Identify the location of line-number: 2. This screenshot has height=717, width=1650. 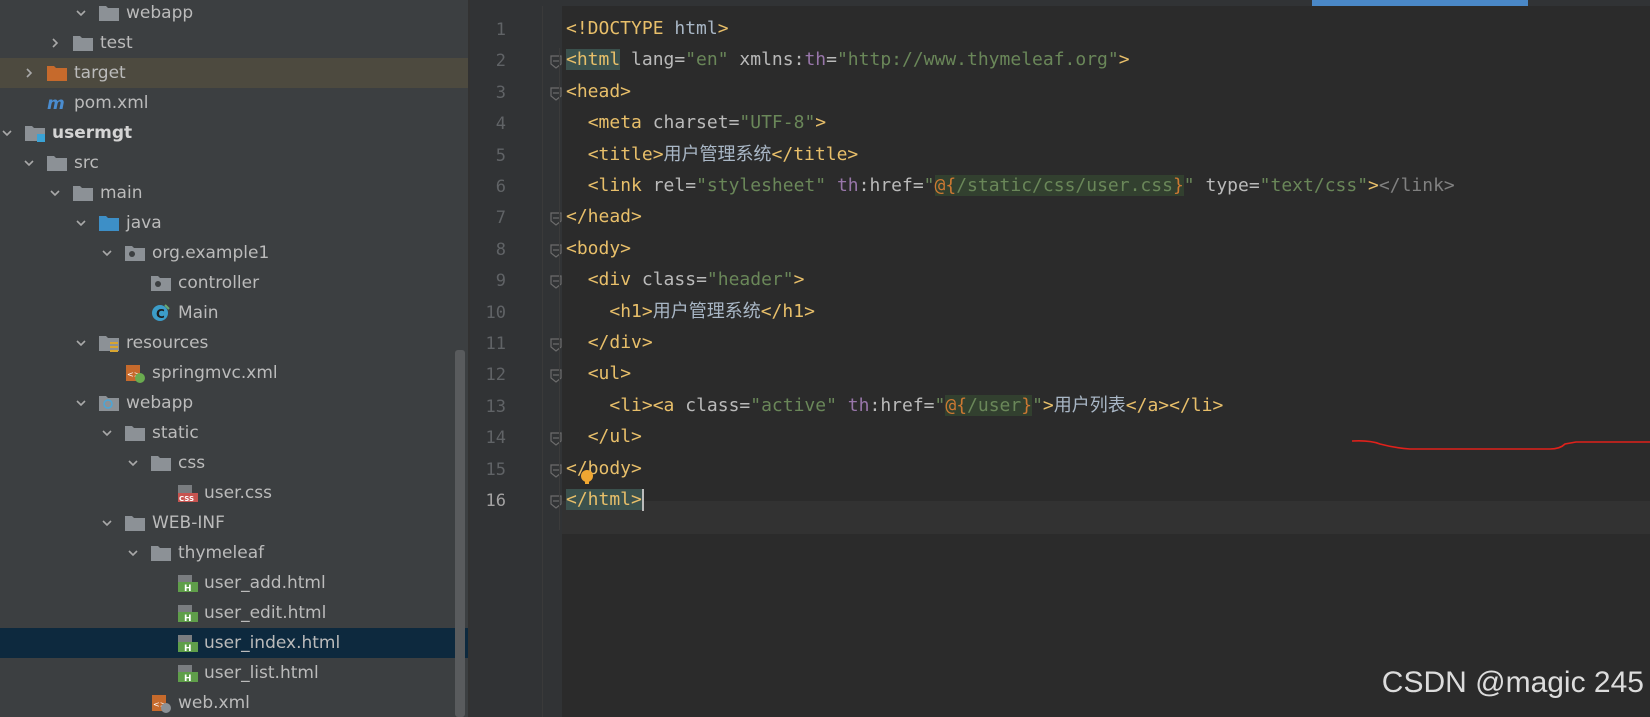
(488, 61).